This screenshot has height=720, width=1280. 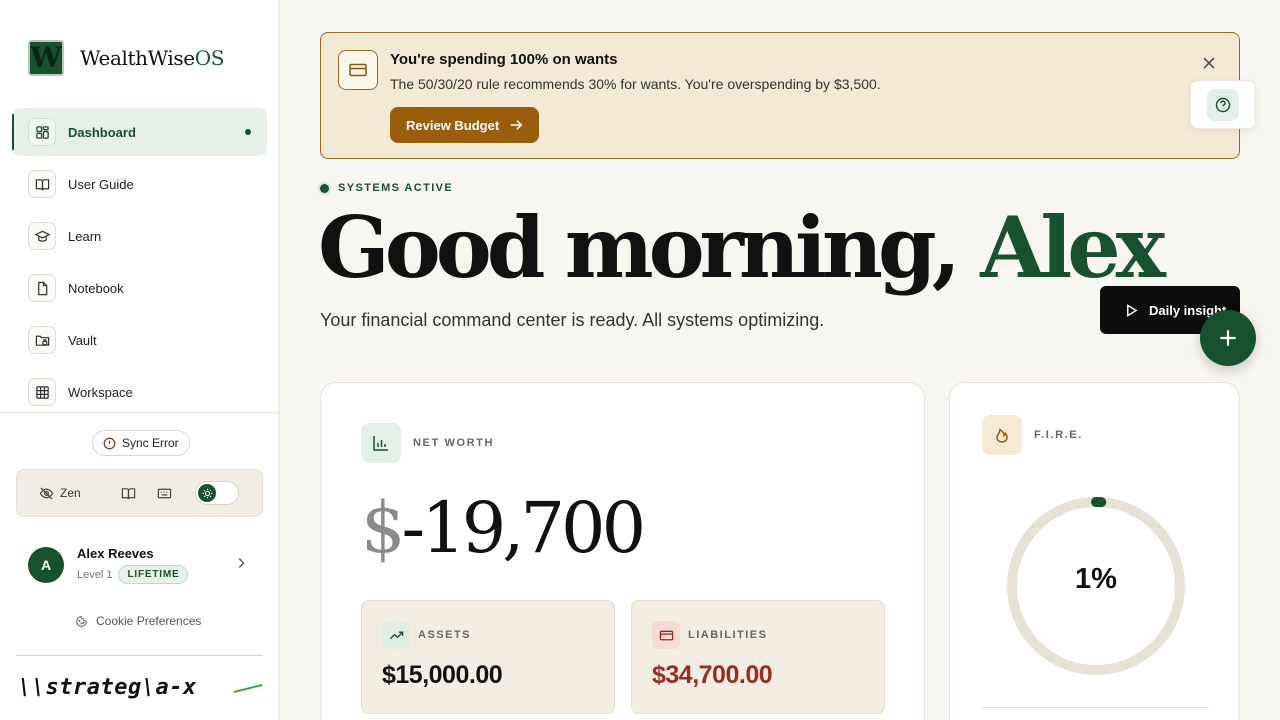 What do you see at coordinates (758, 657) in the screenshot?
I see `liabilities-card: LIABILITIES $34,700.00` at bounding box center [758, 657].